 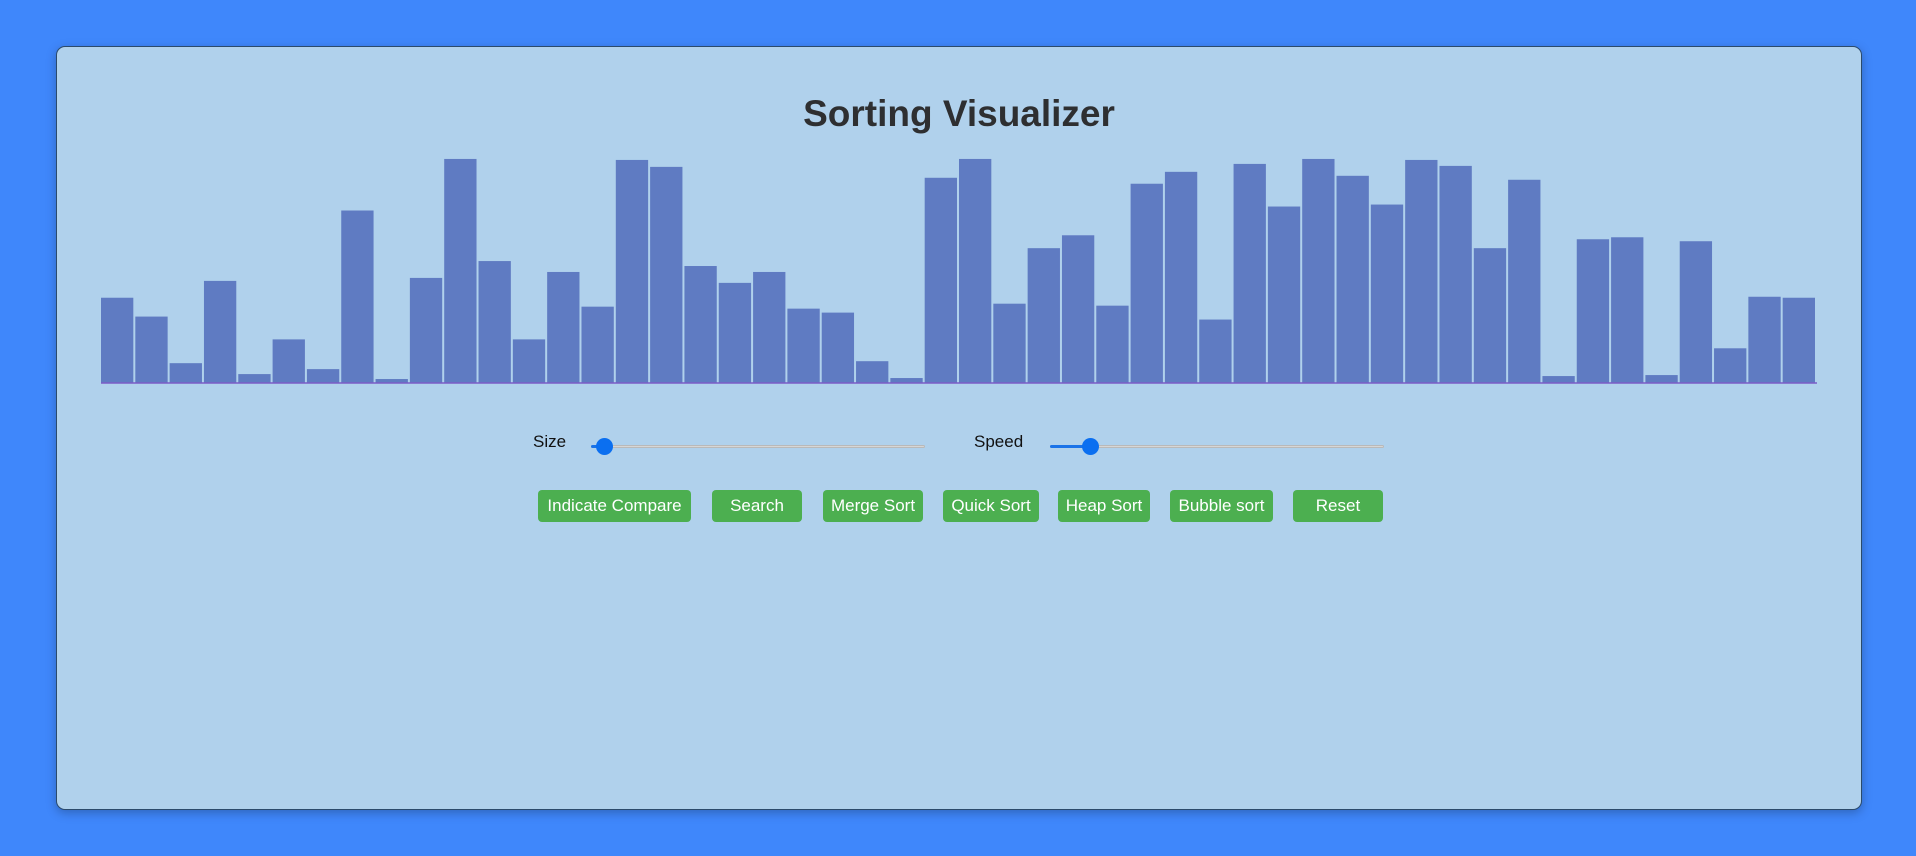 What do you see at coordinates (1091, 446) in the screenshot?
I see `speed-slider-thumb` at bounding box center [1091, 446].